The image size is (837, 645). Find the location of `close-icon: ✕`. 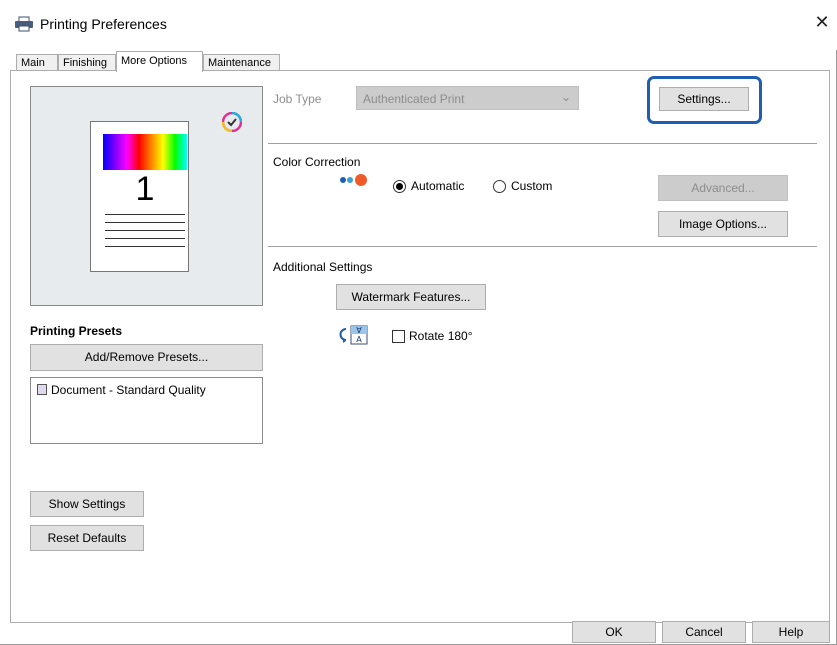

close-icon: ✕ is located at coordinates (822, 22).